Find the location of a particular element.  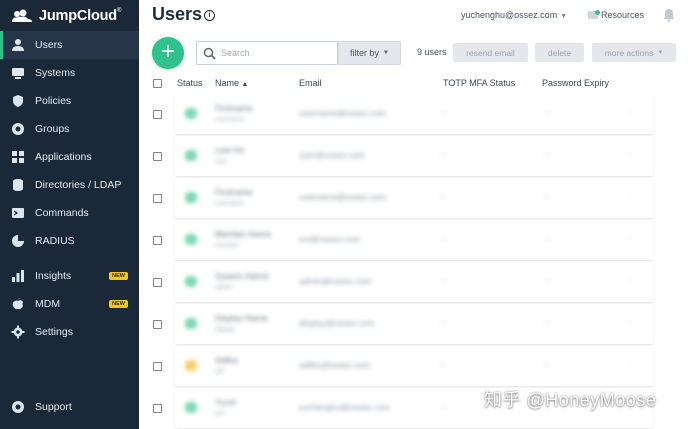

resources-label: Resources is located at coordinates (623, 15).